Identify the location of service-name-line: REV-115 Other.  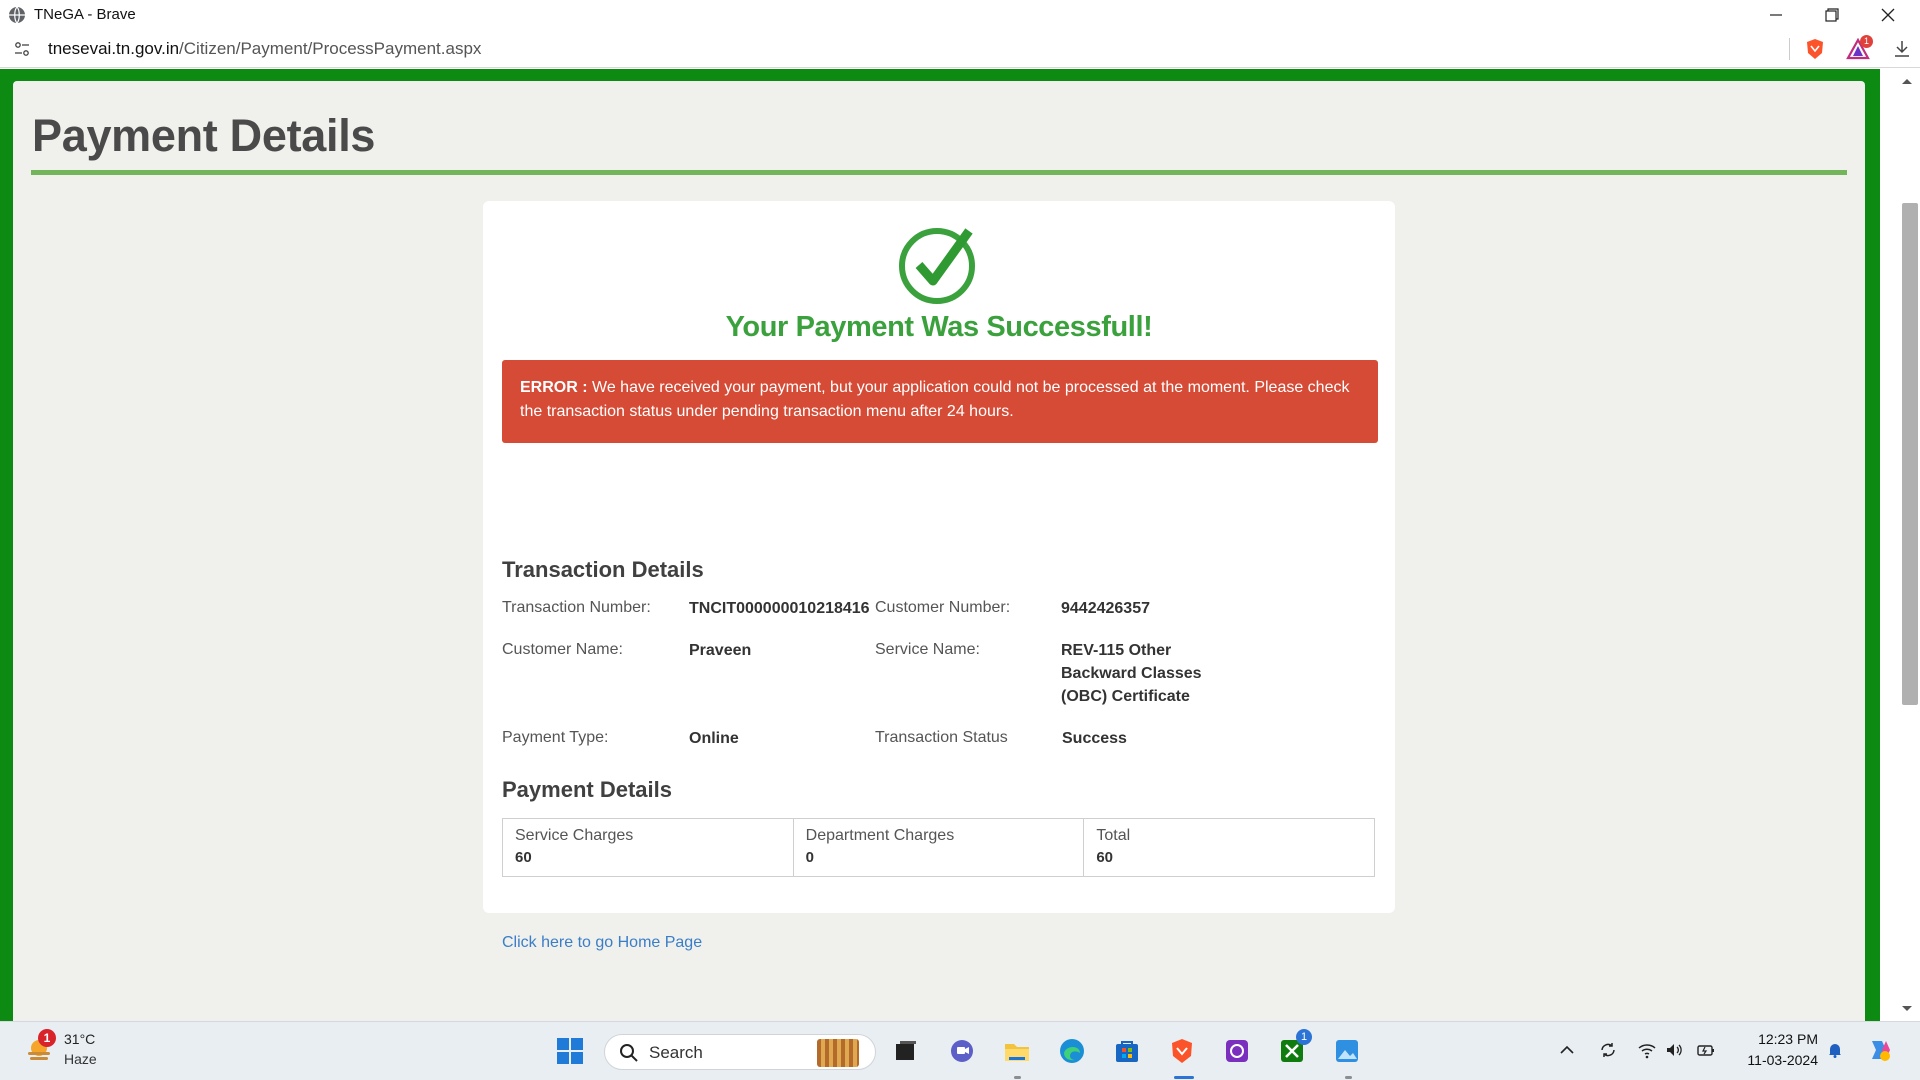
(1116, 650).